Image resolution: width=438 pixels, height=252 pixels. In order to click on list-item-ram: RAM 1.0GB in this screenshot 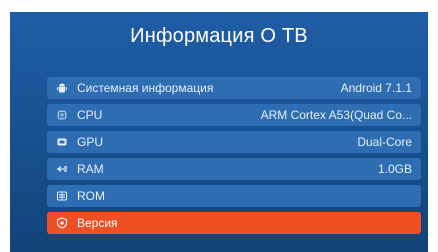, I will do `click(234, 169)`.